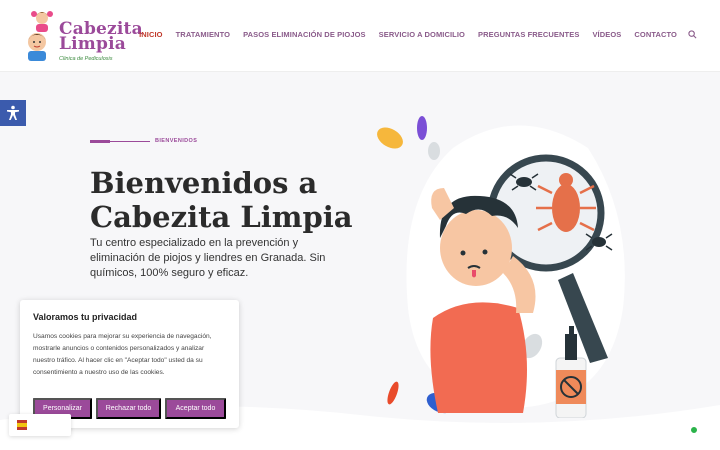 Image resolution: width=720 pixels, height=450 pixels. What do you see at coordinates (22, 425) in the screenshot?
I see `flag-icon` at bounding box center [22, 425].